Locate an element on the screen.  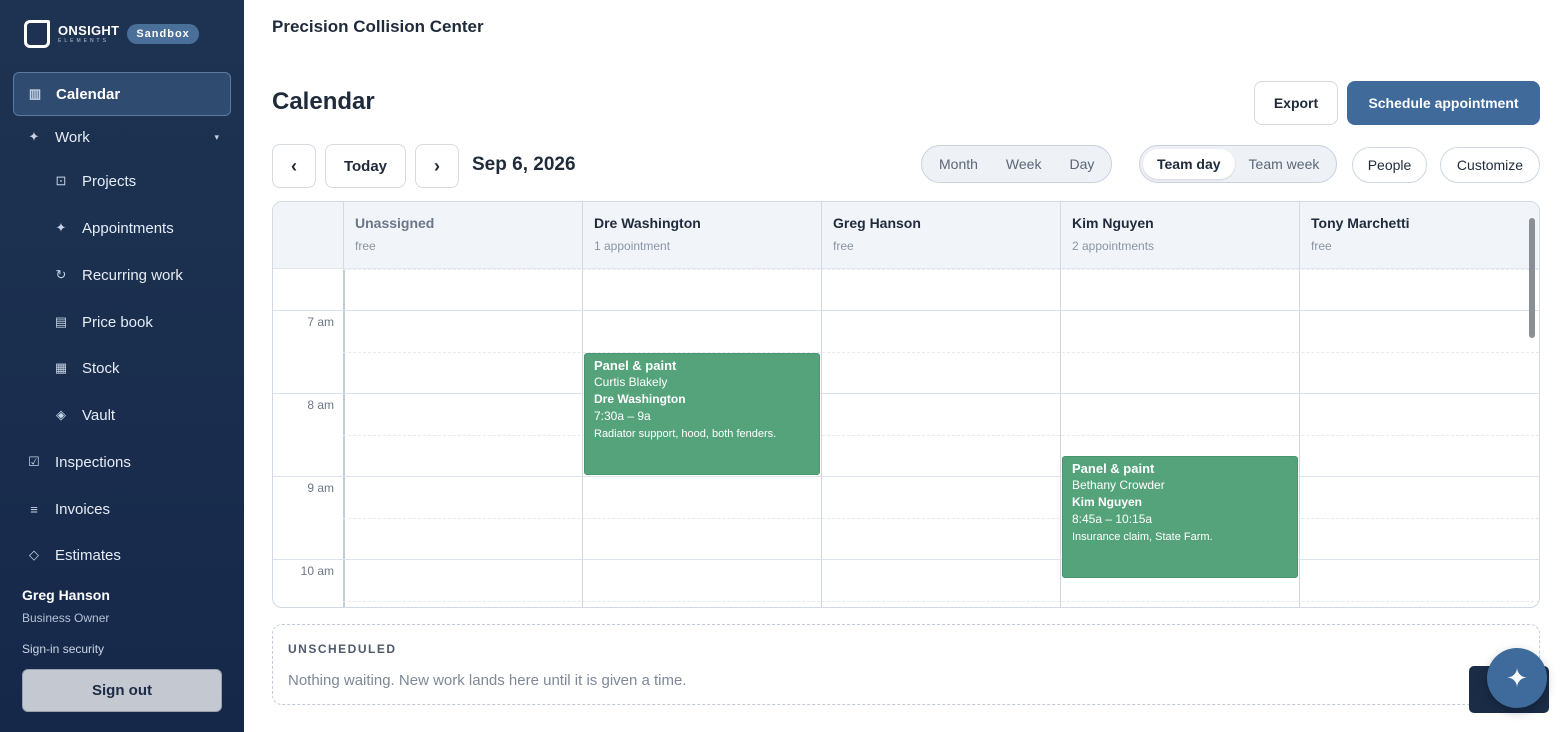
sidebar-item-label: Stock is located at coordinates (101, 368).